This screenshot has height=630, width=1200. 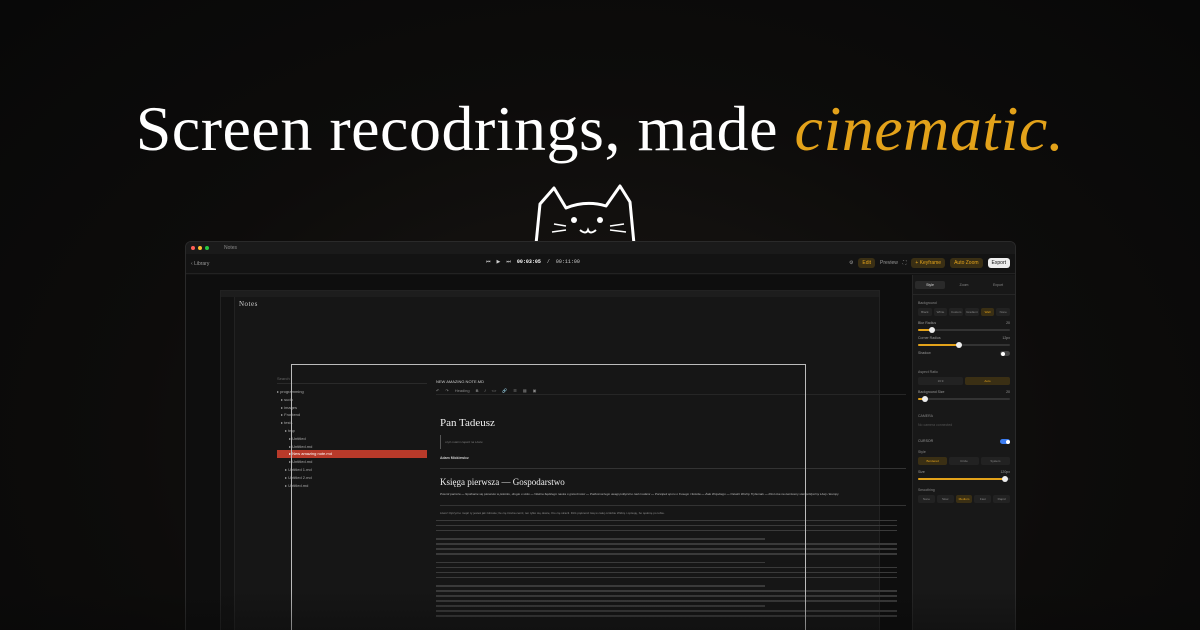 What do you see at coordinates (925, 312) in the screenshot?
I see `background-option: Black` at bounding box center [925, 312].